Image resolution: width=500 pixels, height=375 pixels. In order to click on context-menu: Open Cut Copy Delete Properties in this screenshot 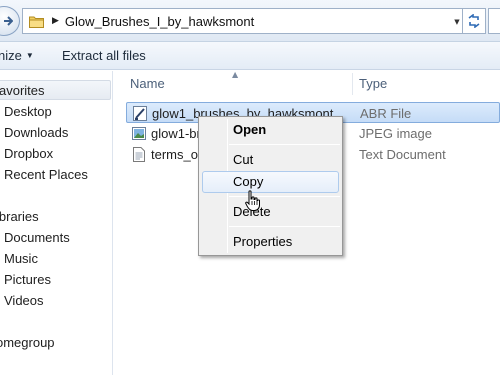, I will do `click(270, 186)`.